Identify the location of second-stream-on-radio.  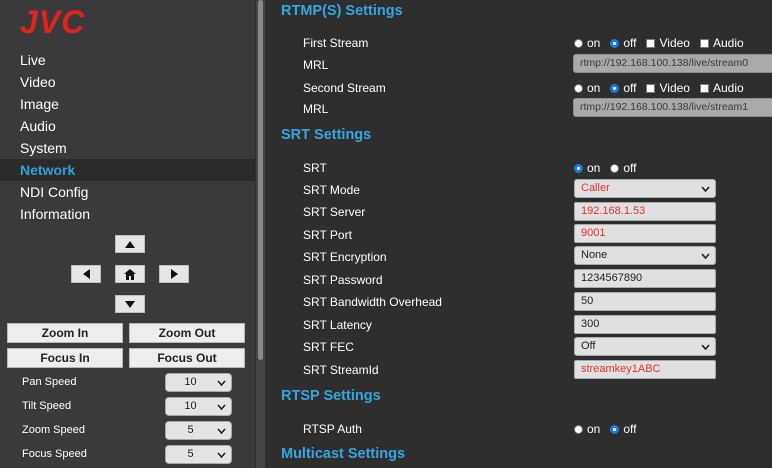
(578, 88).